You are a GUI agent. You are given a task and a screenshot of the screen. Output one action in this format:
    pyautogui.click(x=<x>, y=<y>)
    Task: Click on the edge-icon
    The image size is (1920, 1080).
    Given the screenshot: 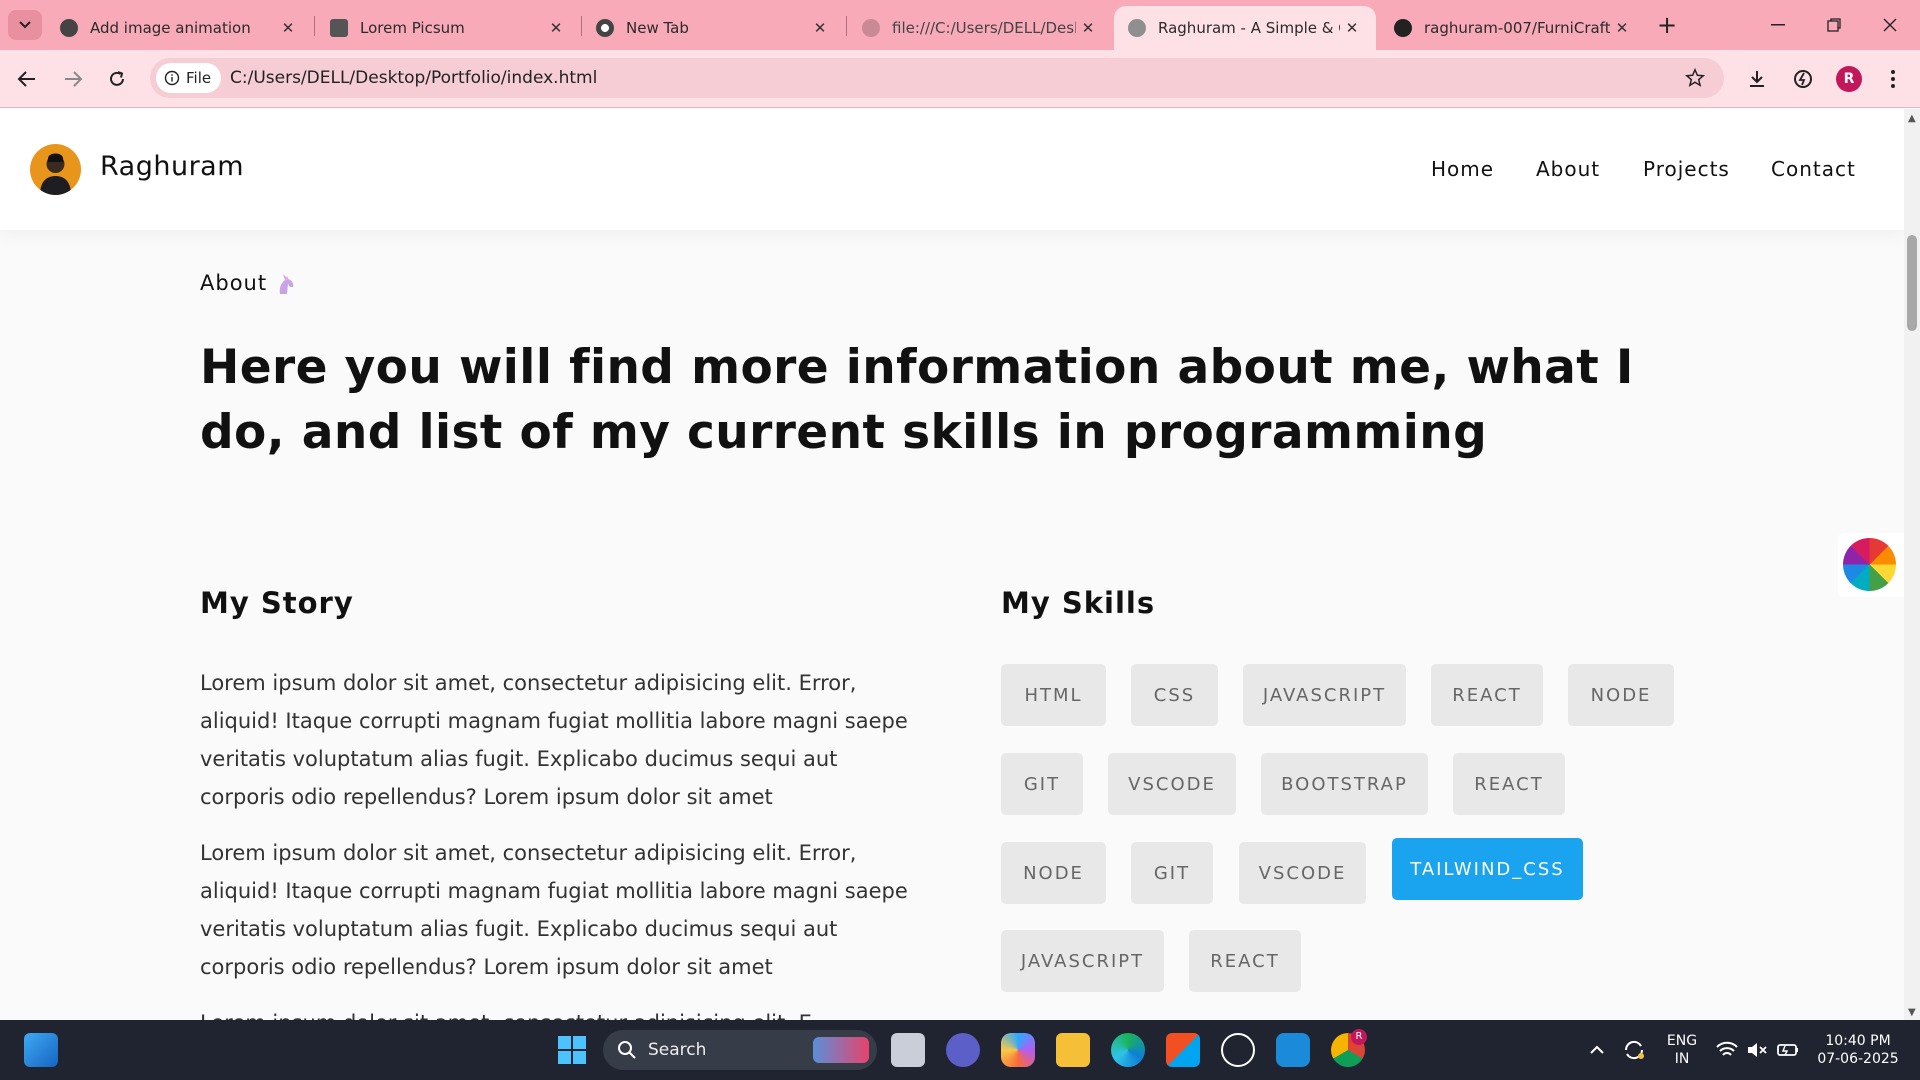 What is the action you would take?
    pyautogui.click(x=1128, y=1050)
    